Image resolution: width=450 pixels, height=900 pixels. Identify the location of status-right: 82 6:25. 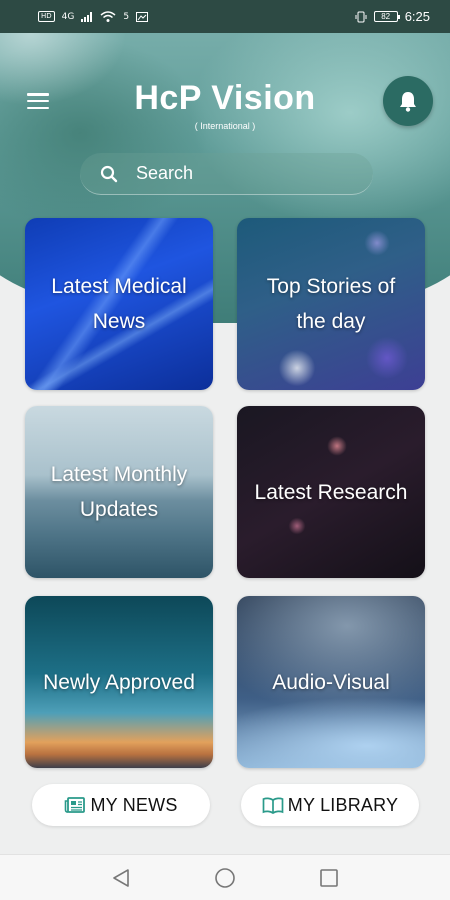
(392, 16).